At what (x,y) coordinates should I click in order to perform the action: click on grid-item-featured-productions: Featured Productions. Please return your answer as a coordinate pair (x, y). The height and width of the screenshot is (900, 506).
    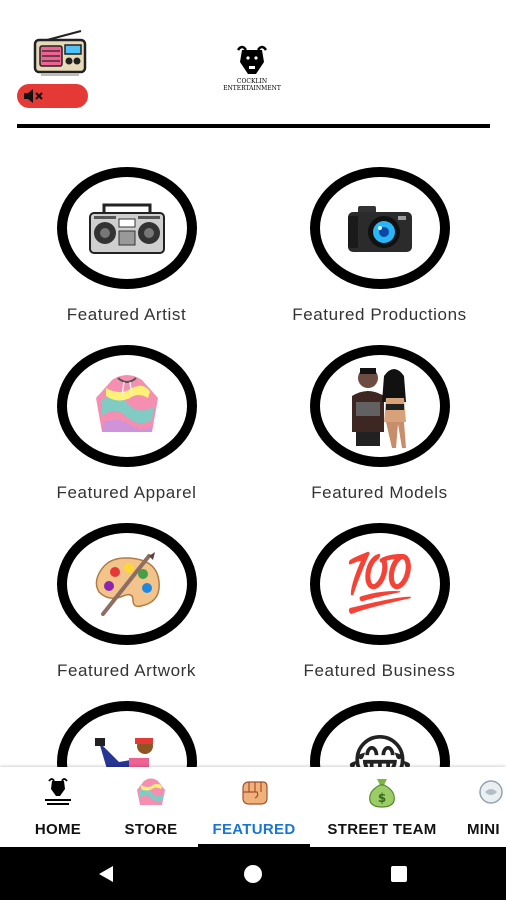
    Looking at the image, I should click on (379, 229).